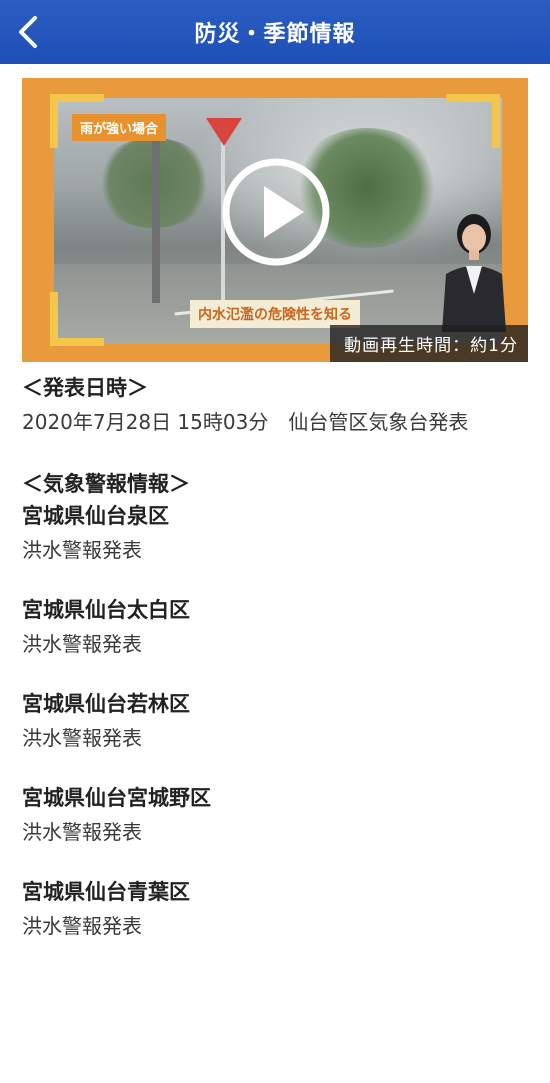  Describe the element at coordinates (474, 273) in the screenshot. I see `presenter-image` at that location.